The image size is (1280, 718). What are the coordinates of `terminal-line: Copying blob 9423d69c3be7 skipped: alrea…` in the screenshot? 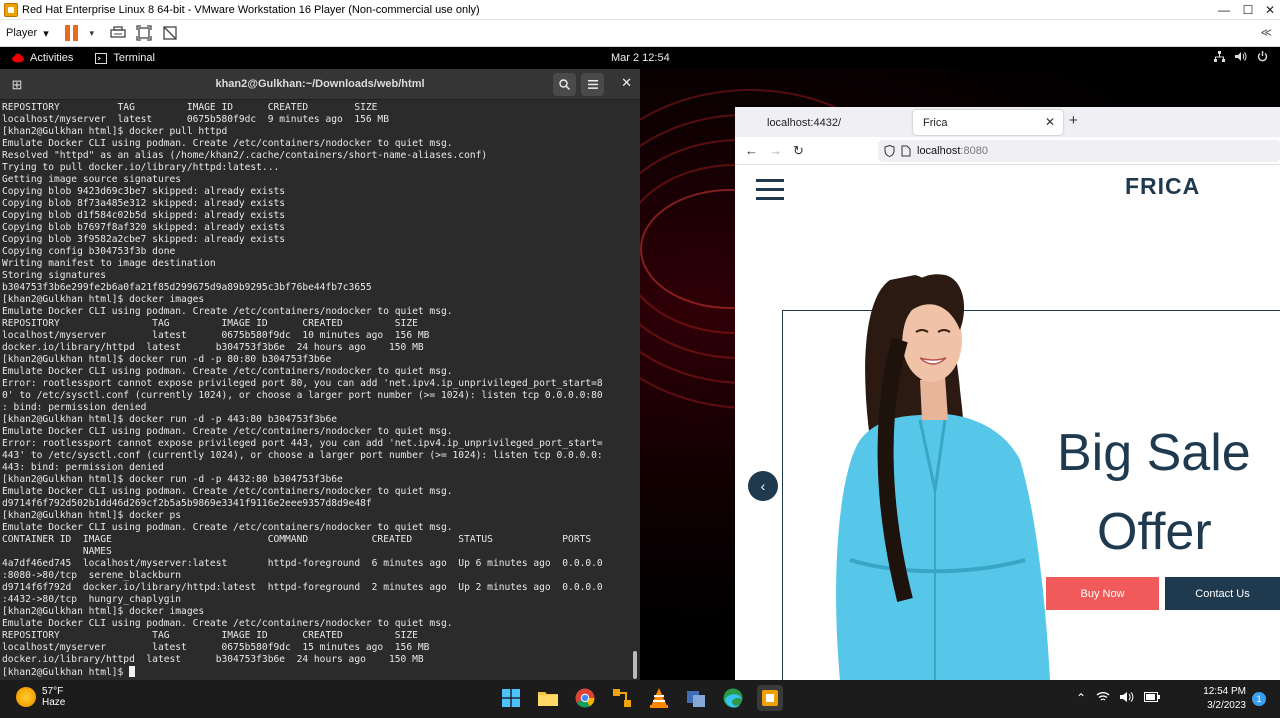 It's located at (144, 191).